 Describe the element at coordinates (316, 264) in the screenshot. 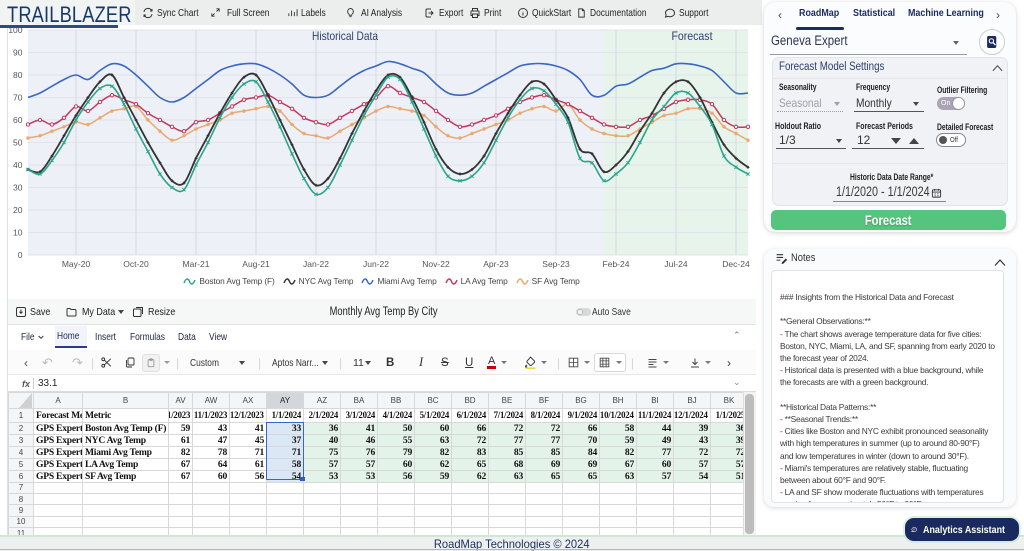

I see `svg-text: Jan-22` at that location.